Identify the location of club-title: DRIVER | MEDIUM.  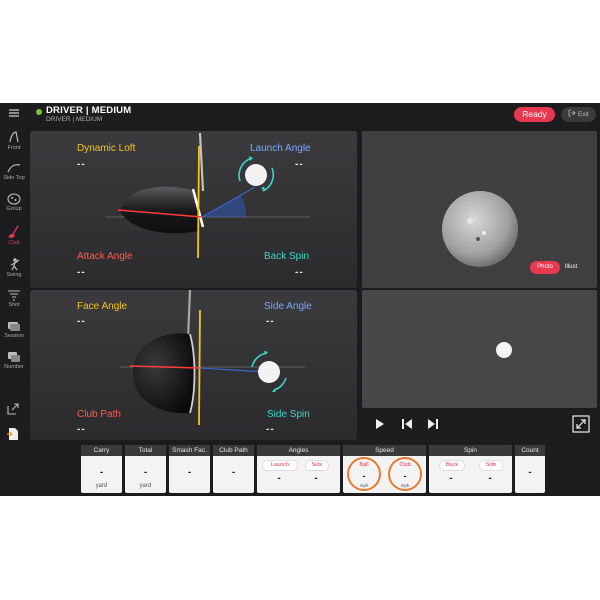
(89, 110).